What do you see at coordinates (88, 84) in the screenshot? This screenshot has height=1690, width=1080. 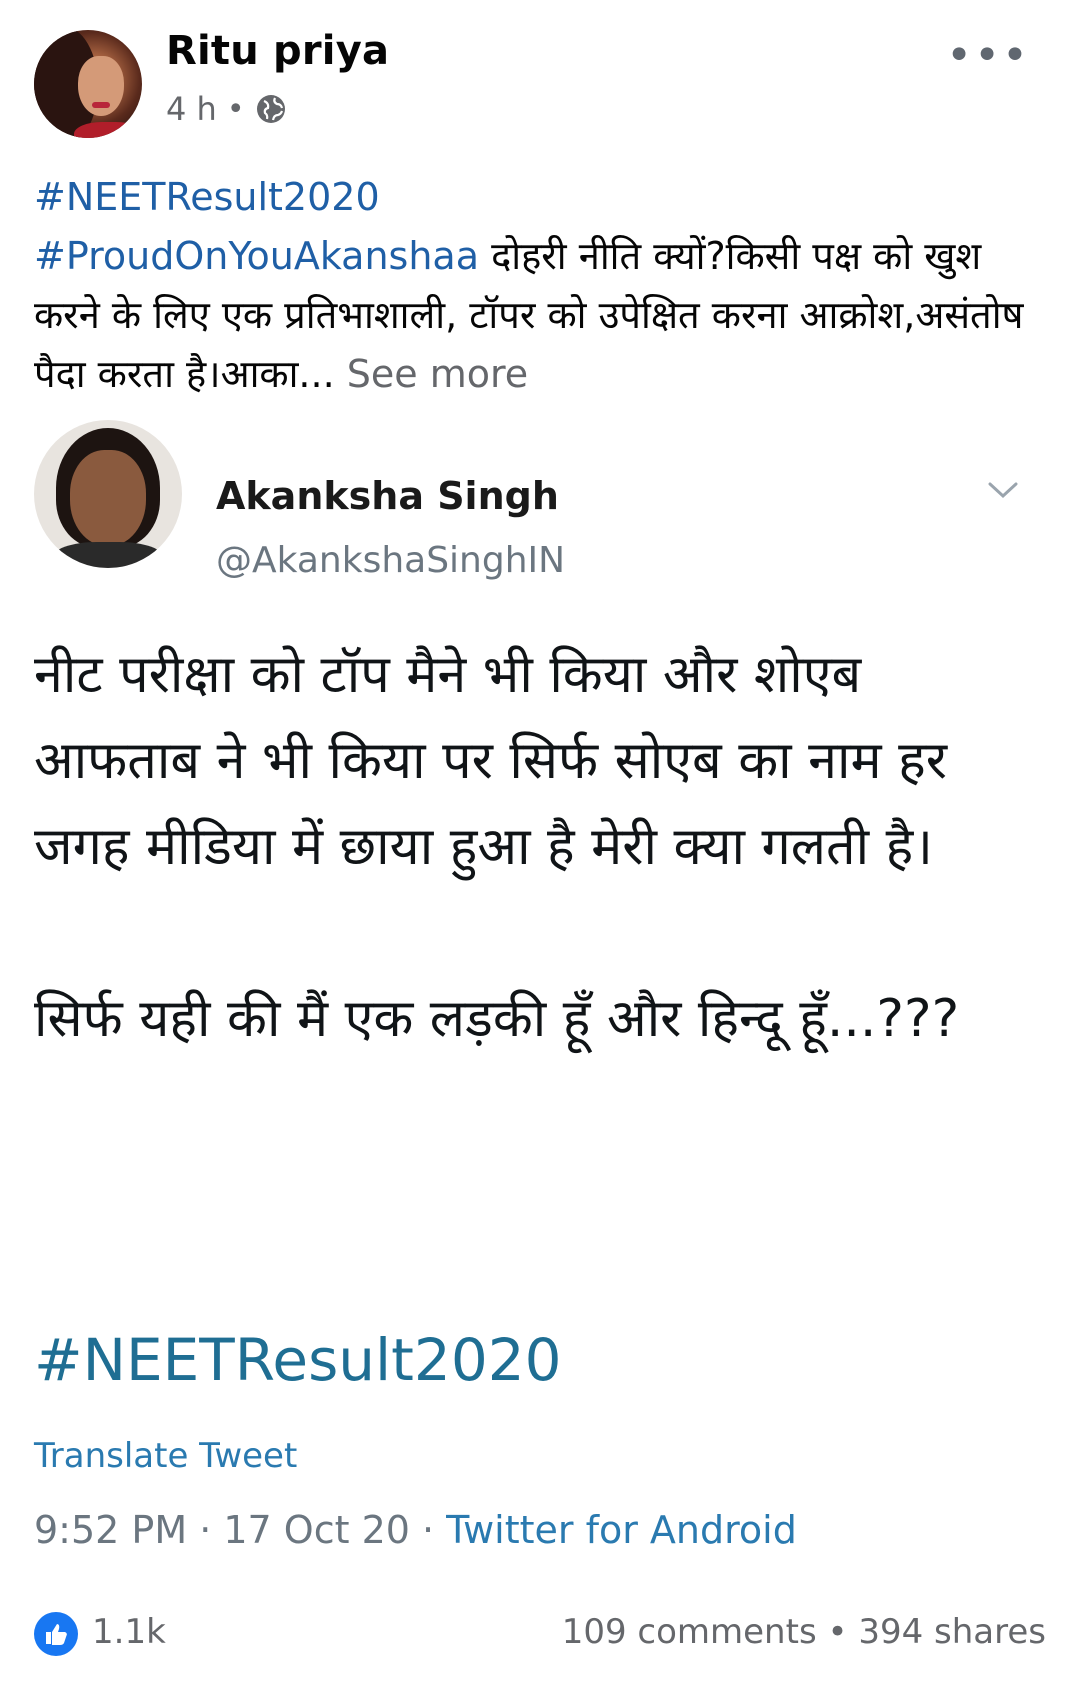 I see `author-avatar` at bounding box center [88, 84].